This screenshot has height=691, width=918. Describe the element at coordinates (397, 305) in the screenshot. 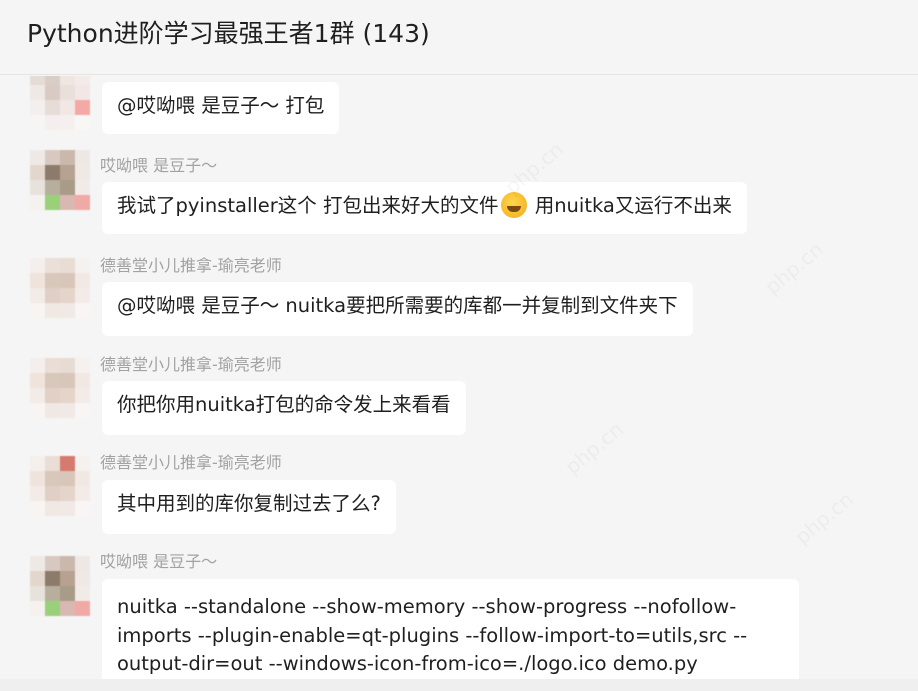

I see `message-text: @哎呦喂 是豆子～ nuitka要把所需要的库都一并复制到文件夹下` at that location.